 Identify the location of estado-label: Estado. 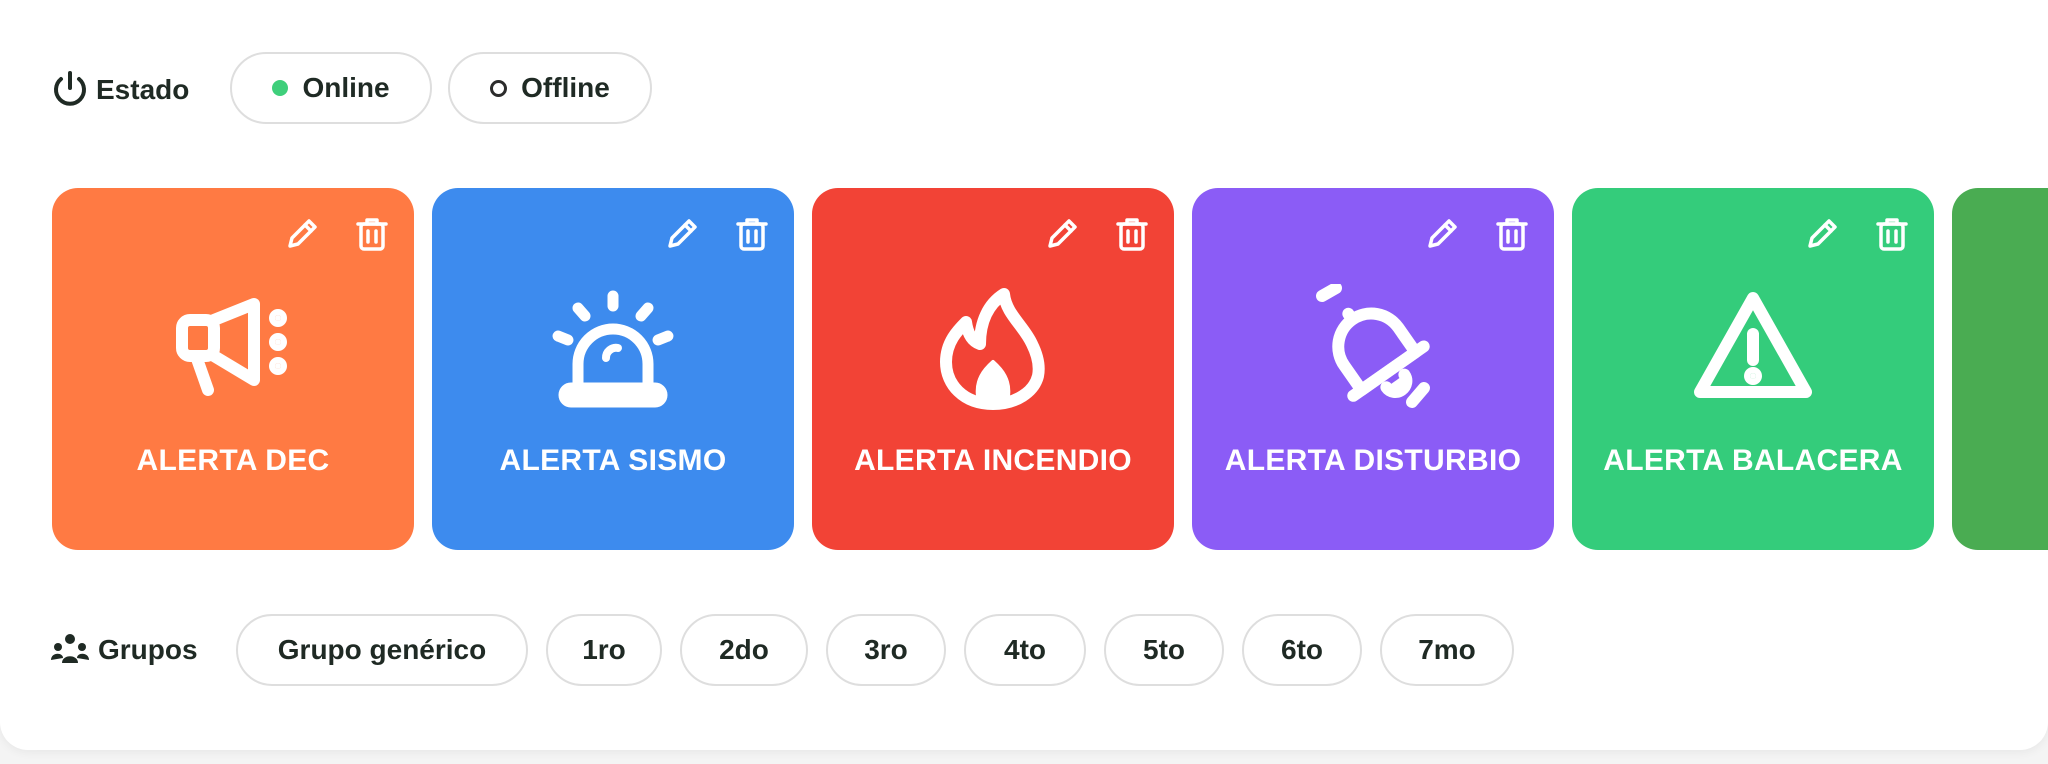
(143, 89).